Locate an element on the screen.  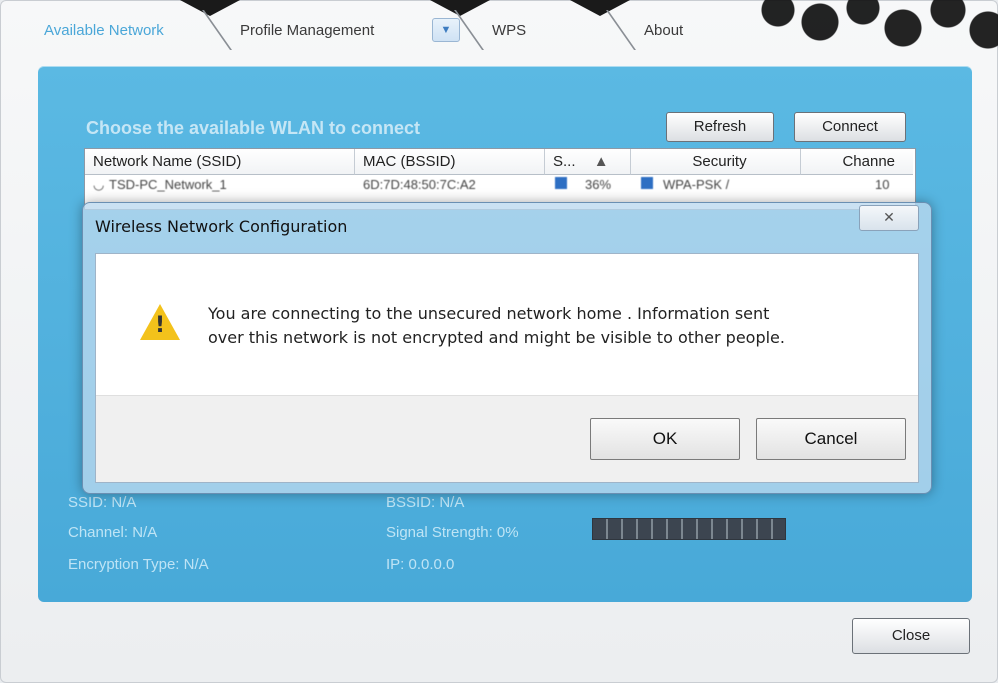
signal-strength-meter is located at coordinates (689, 529).